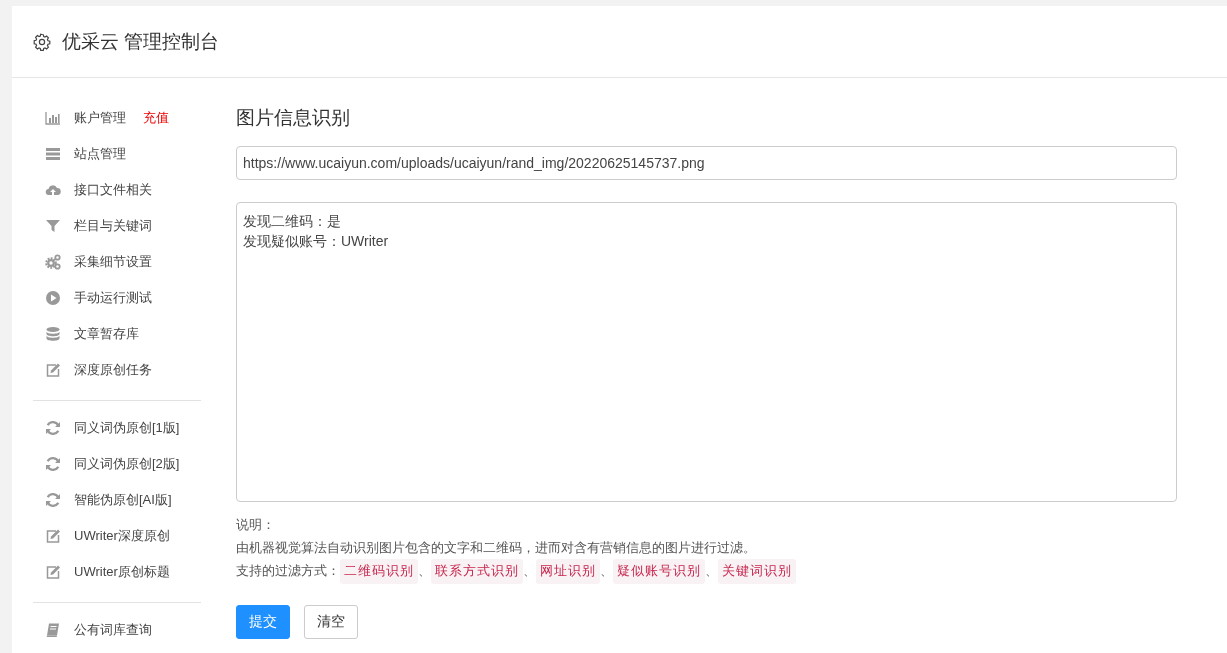  What do you see at coordinates (113, 630) in the screenshot?
I see `sidebar-item: 公有词库查询` at bounding box center [113, 630].